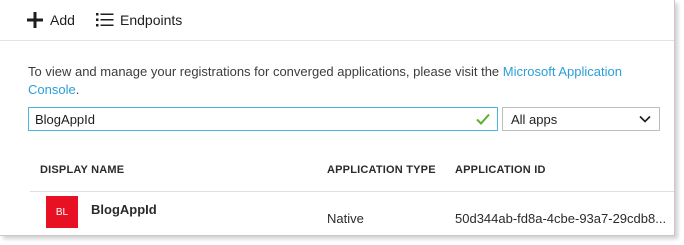  I want to click on search-input, so click(251, 119).